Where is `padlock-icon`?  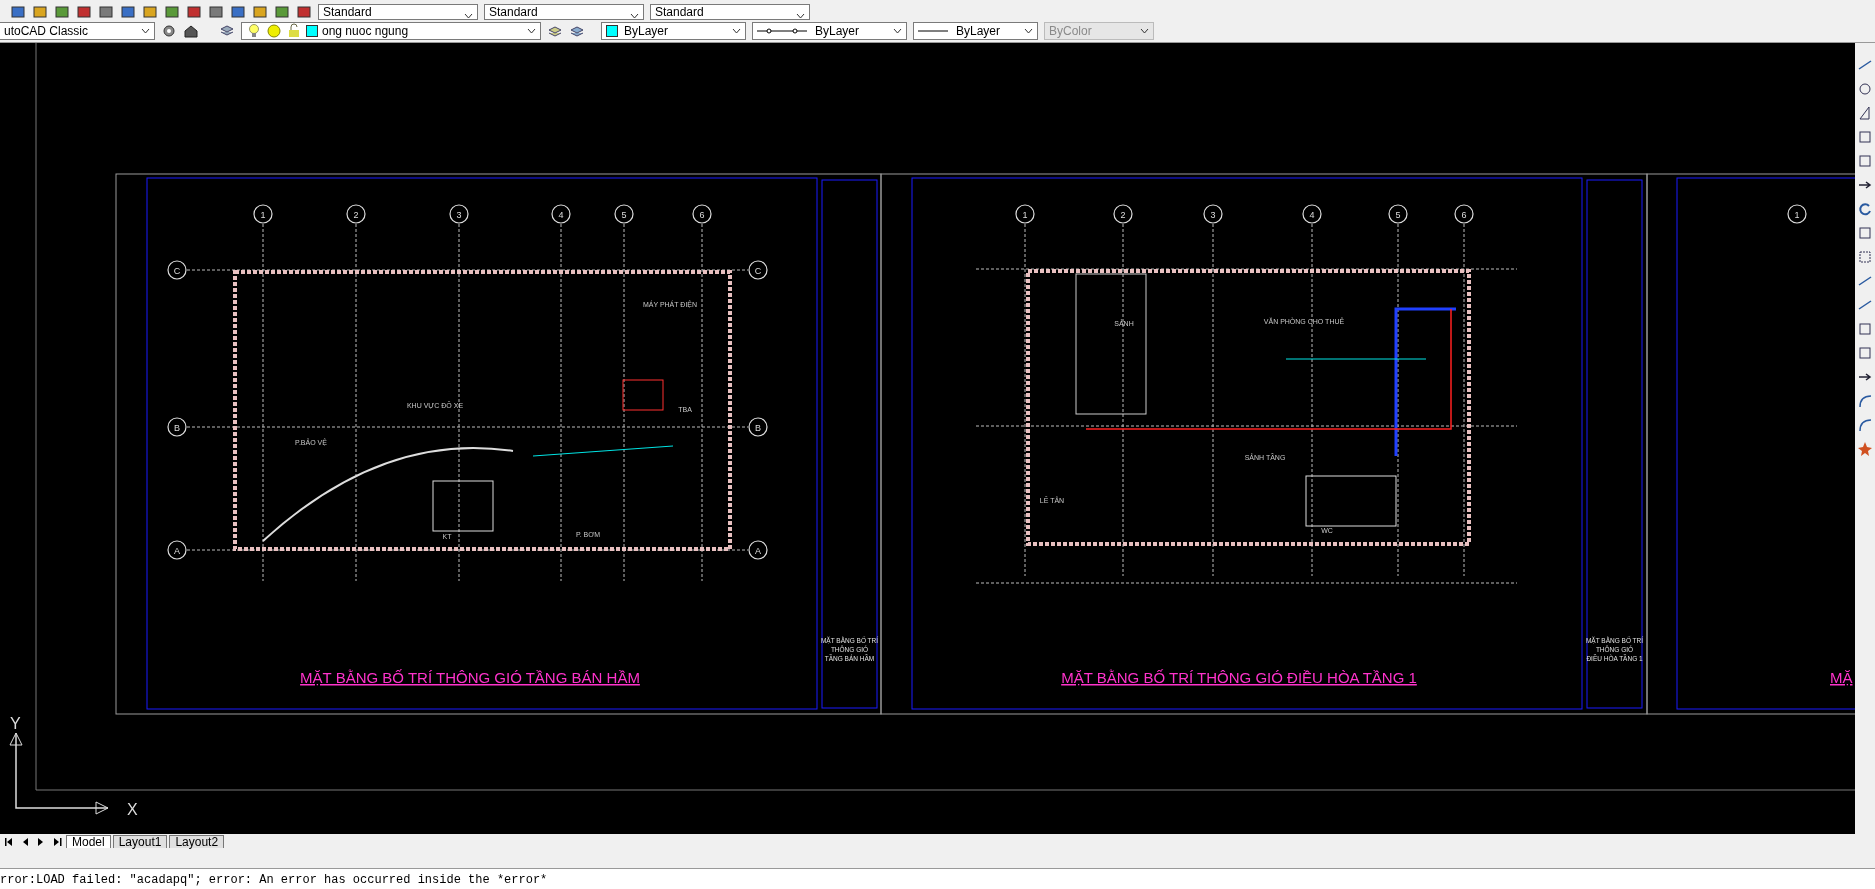 padlock-icon is located at coordinates (294, 31).